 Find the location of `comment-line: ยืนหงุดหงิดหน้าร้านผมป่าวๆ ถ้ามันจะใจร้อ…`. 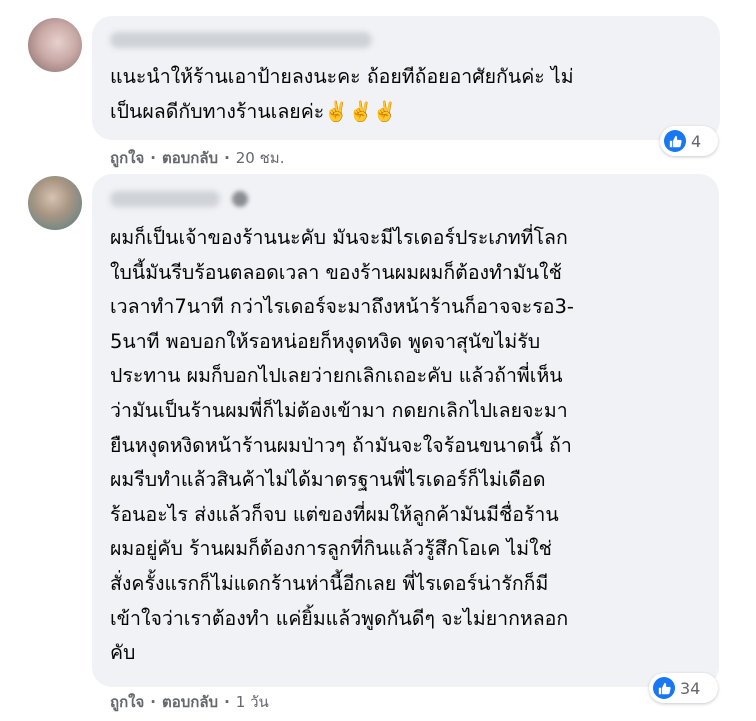

comment-line: ยืนหงุดหงิดหน้าร้านผมป่าวๆ ถ้ามันจะใจร้อ… is located at coordinates (341, 445).